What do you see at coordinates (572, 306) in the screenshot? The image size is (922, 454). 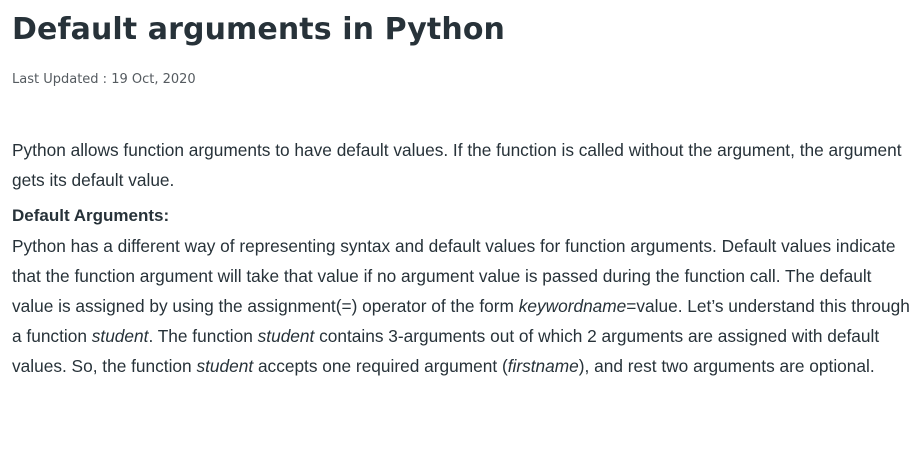 I see `keywordname-term: keywordname` at bounding box center [572, 306].